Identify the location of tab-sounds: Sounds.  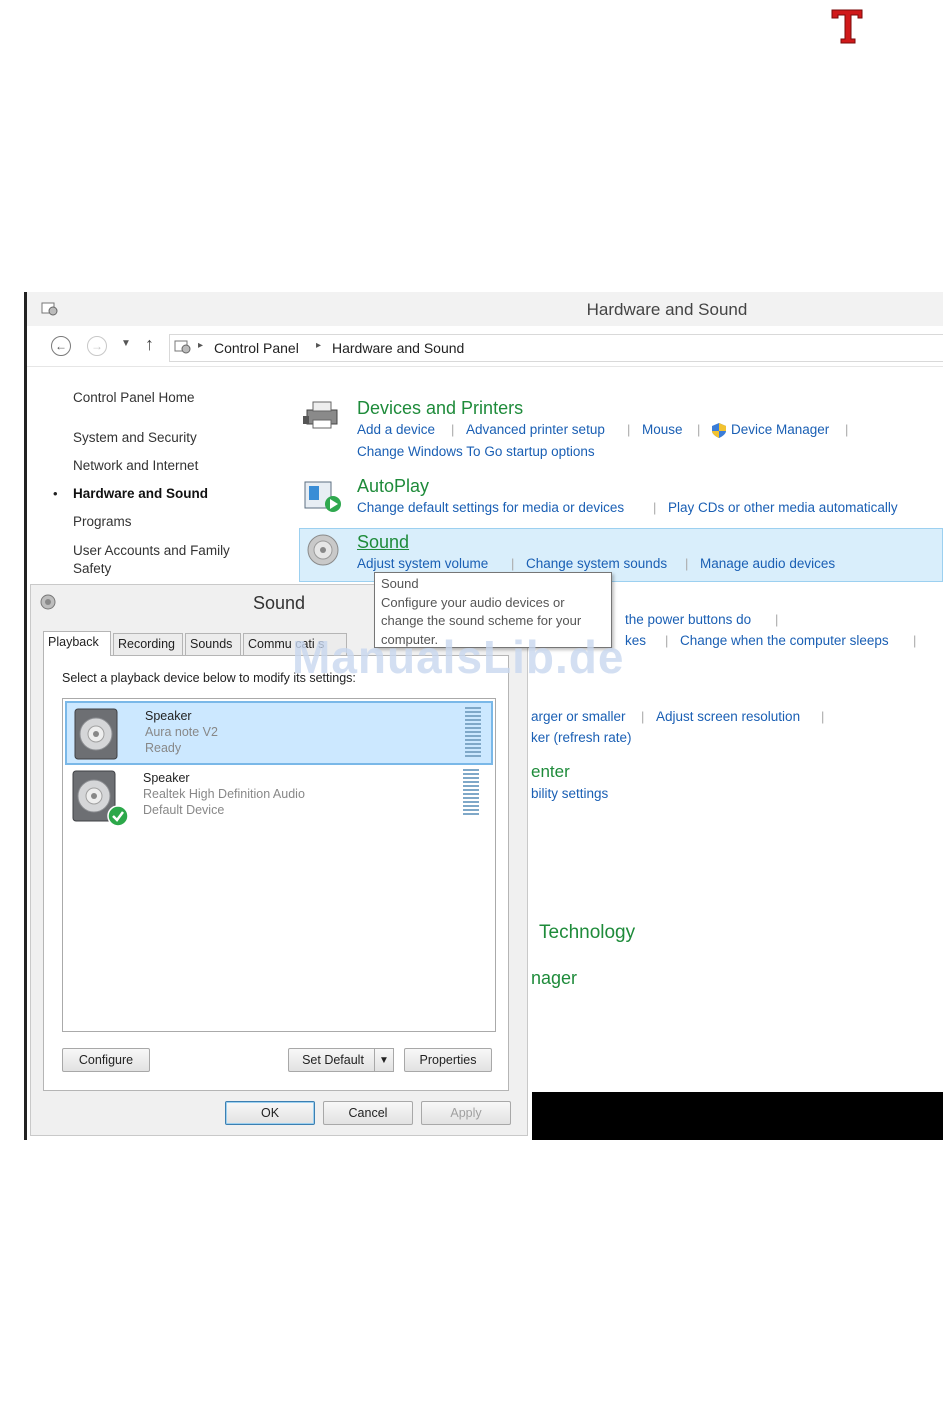
(213, 644).